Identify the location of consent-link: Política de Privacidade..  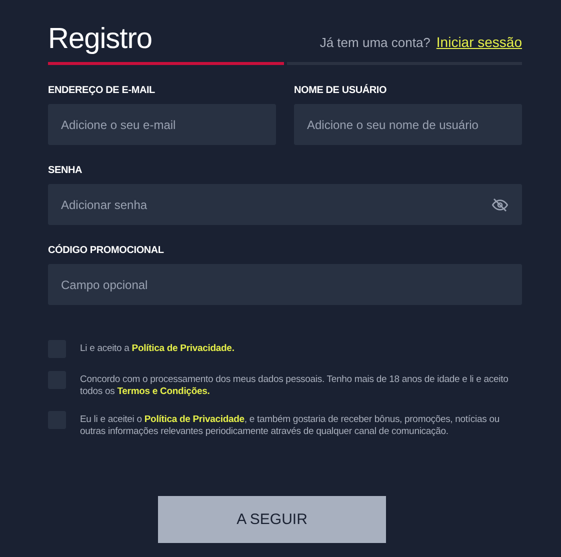
(183, 348).